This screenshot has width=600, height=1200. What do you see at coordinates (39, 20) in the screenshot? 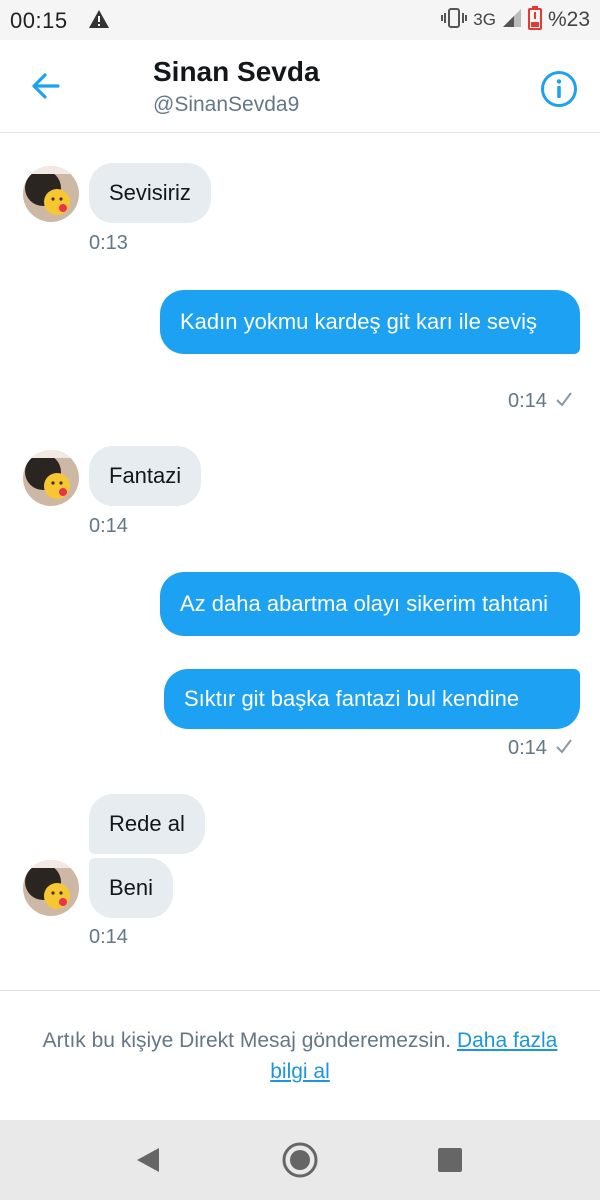
I see `status-time: 00:15` at bounding box center [39, 20].